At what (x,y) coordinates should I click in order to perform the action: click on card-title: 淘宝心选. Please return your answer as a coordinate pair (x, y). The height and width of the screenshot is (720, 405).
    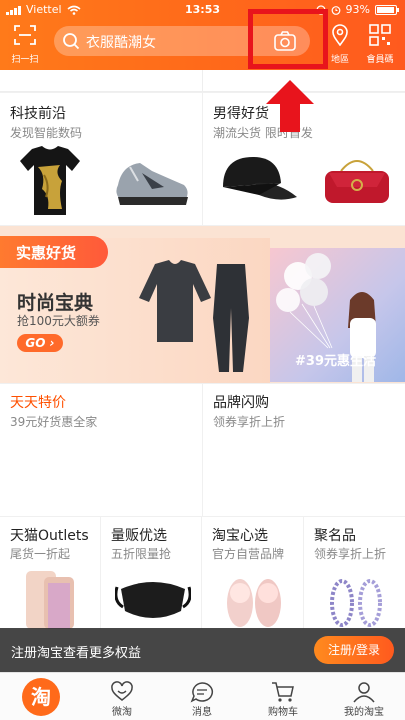
    Looking at the image, I should click on (240, 536).